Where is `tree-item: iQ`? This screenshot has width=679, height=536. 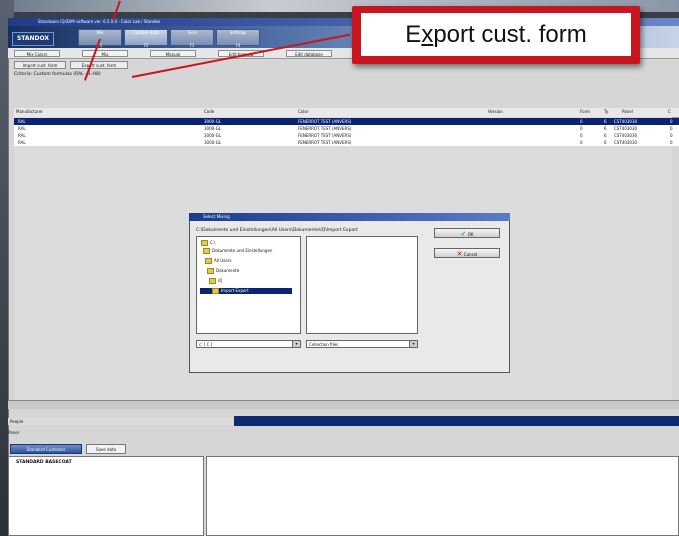
tree-item: iQ is located at coordinates (215, 281).